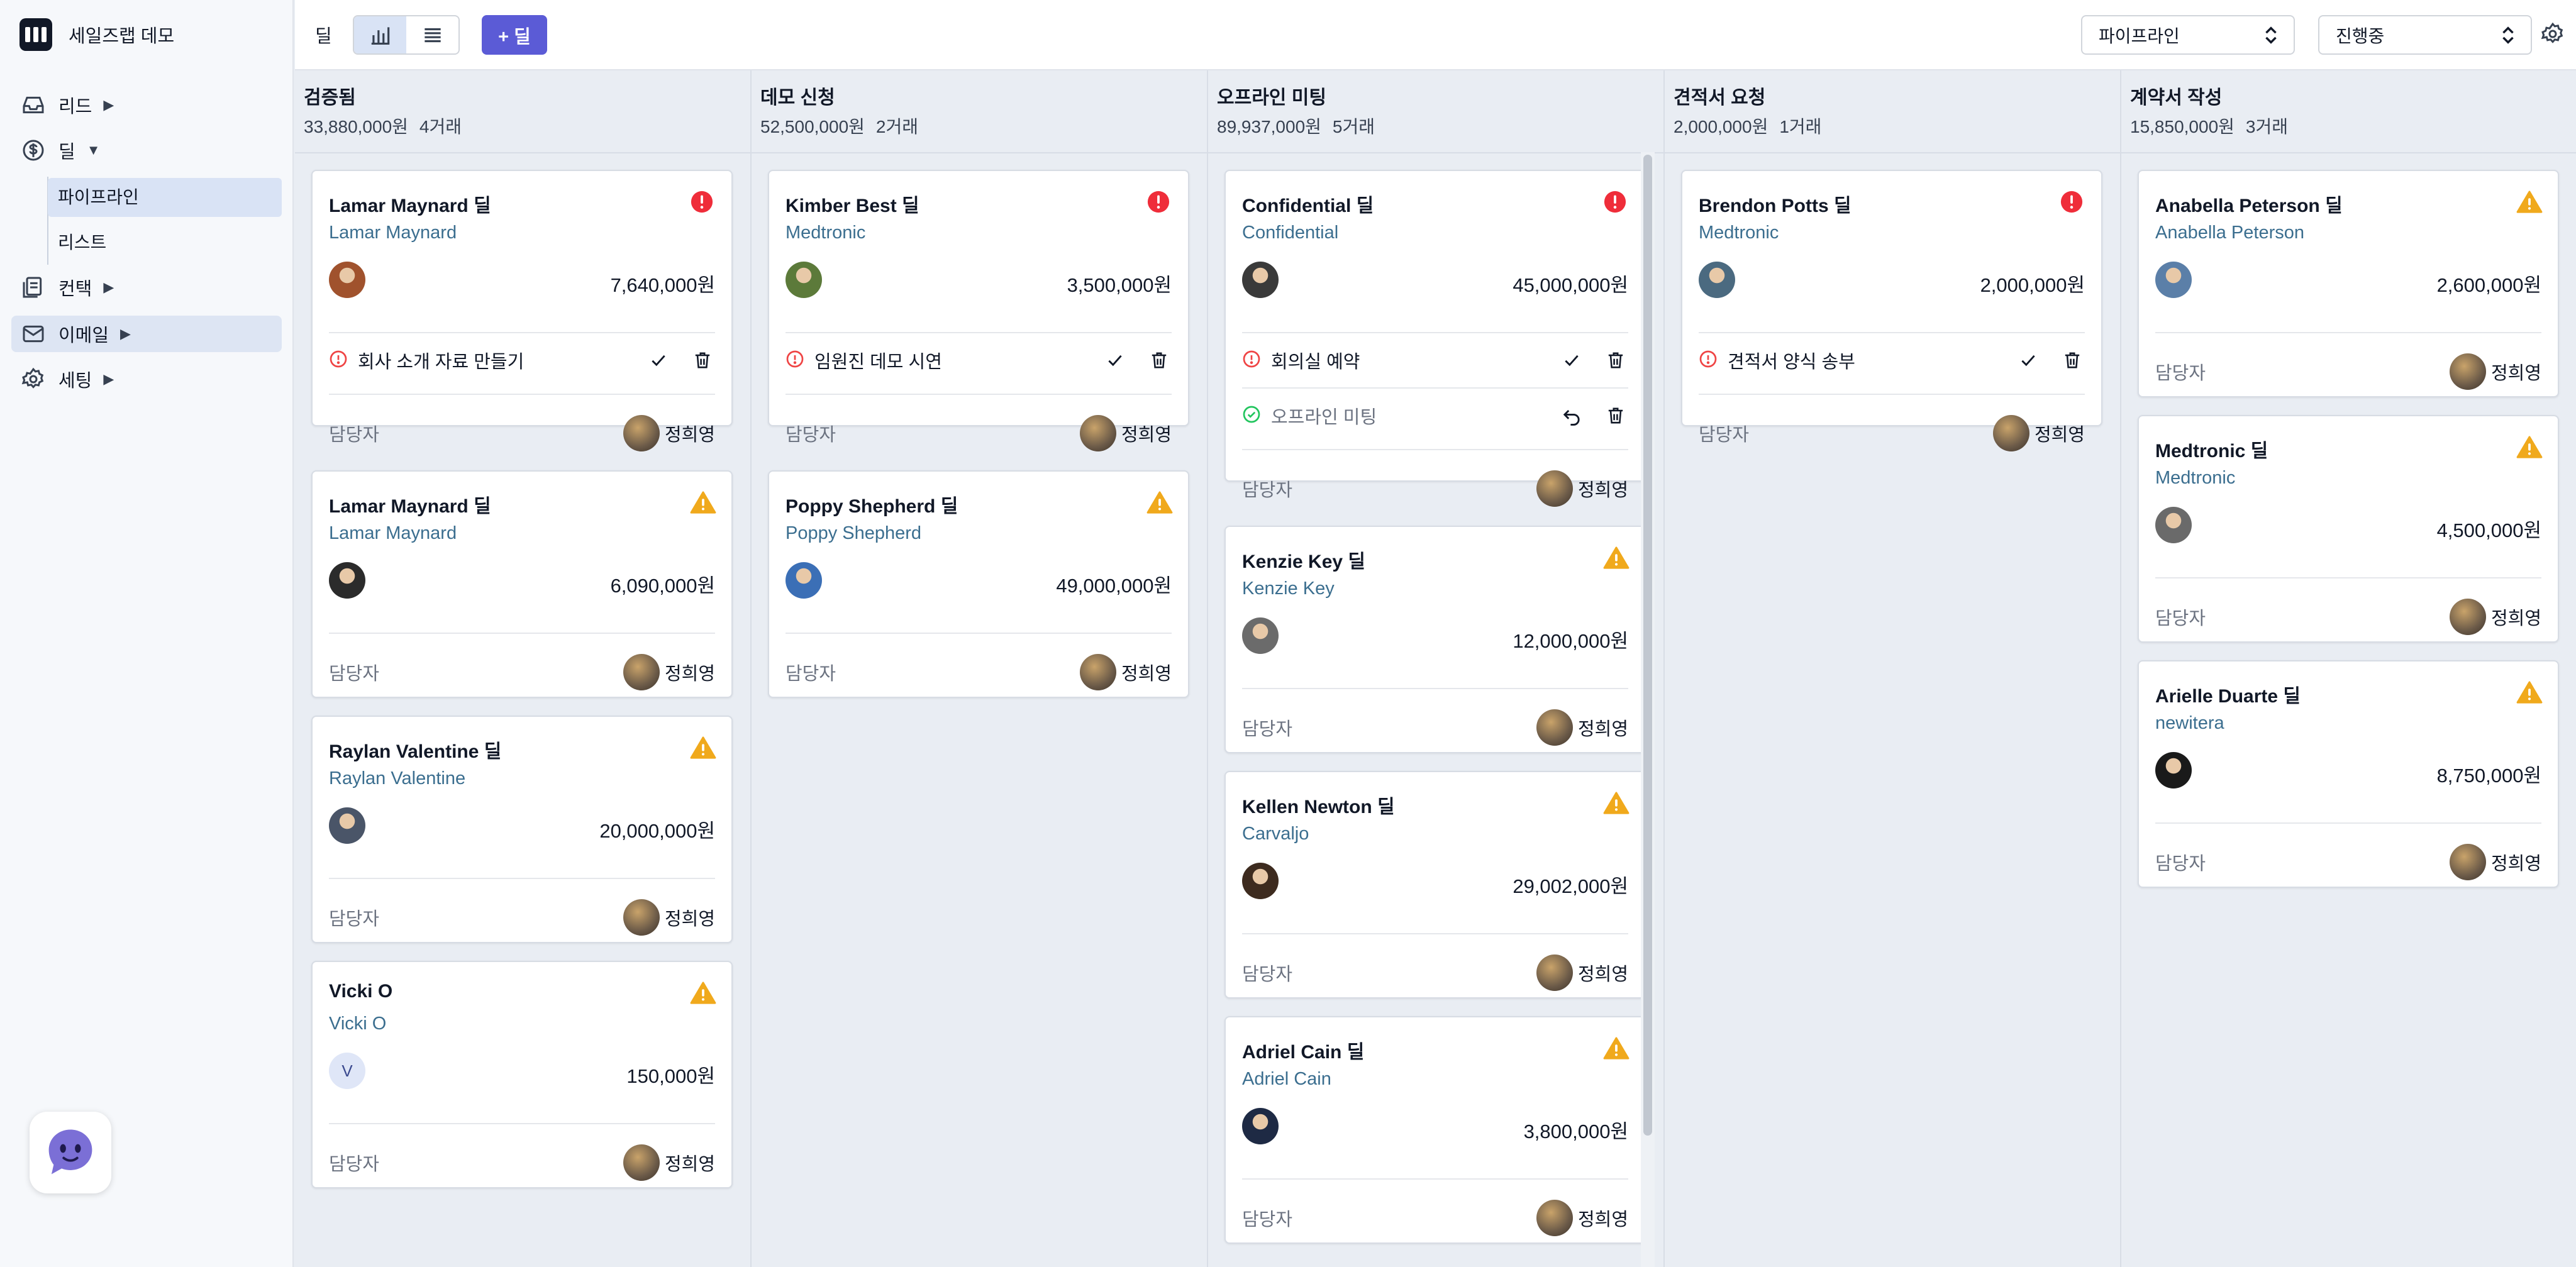 This screenshot has width=2576, height=1267. Describe the element at coordinates (1571, 415) in the screenshot. I see `undo-task-button` at that location.